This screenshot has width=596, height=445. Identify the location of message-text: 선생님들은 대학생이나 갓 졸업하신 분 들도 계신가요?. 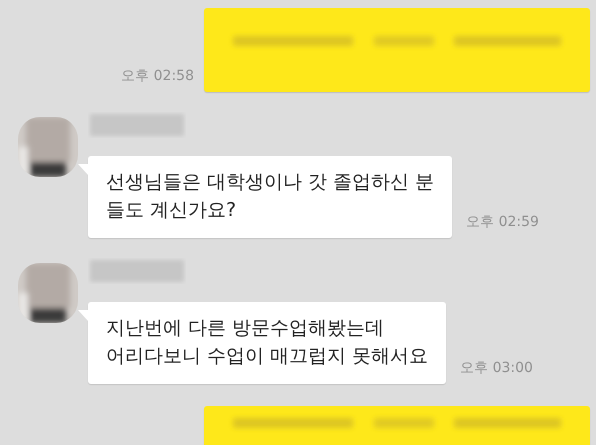
(270, 196).